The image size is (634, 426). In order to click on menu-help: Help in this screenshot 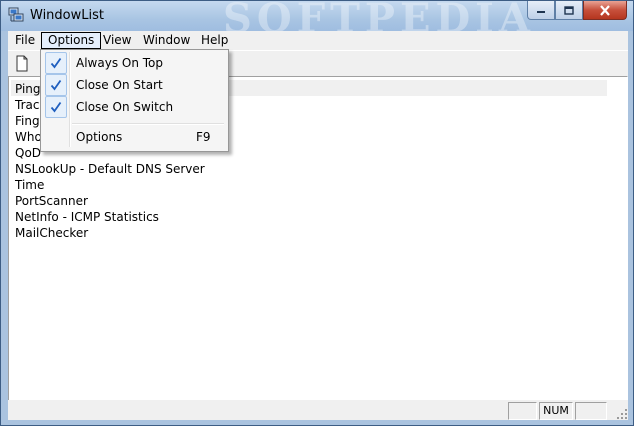, I will do `click(214, 40)`.